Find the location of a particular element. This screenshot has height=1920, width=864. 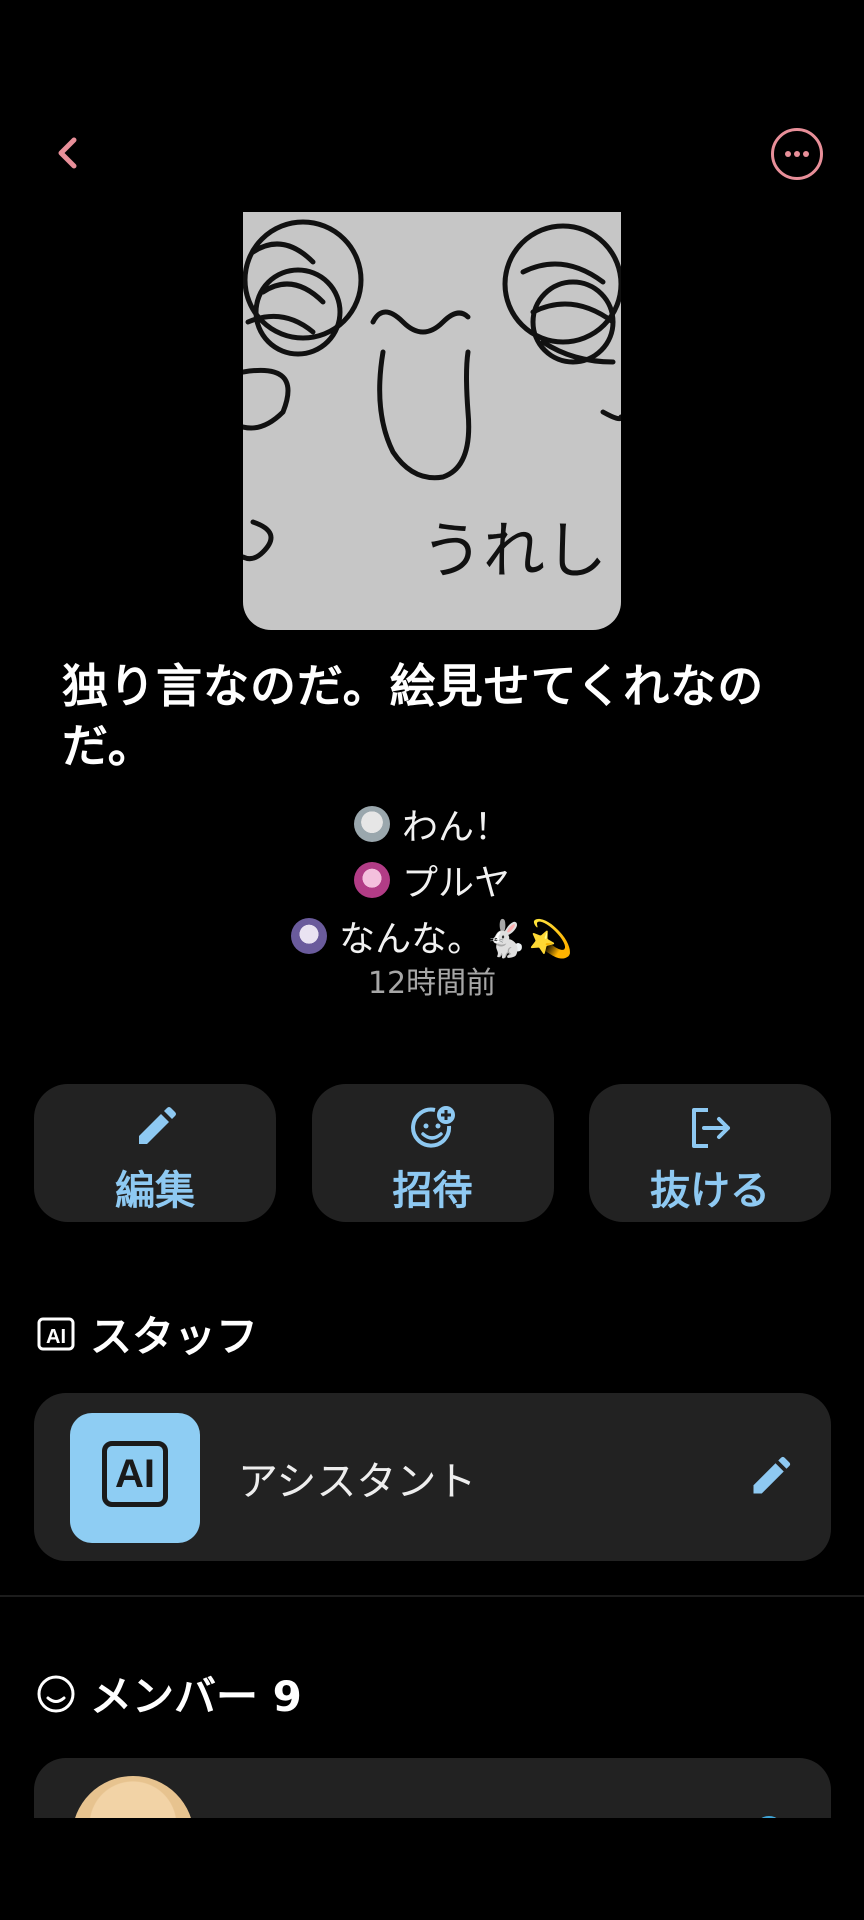

member-name: プルヤ is located at coordinates (455, 883).